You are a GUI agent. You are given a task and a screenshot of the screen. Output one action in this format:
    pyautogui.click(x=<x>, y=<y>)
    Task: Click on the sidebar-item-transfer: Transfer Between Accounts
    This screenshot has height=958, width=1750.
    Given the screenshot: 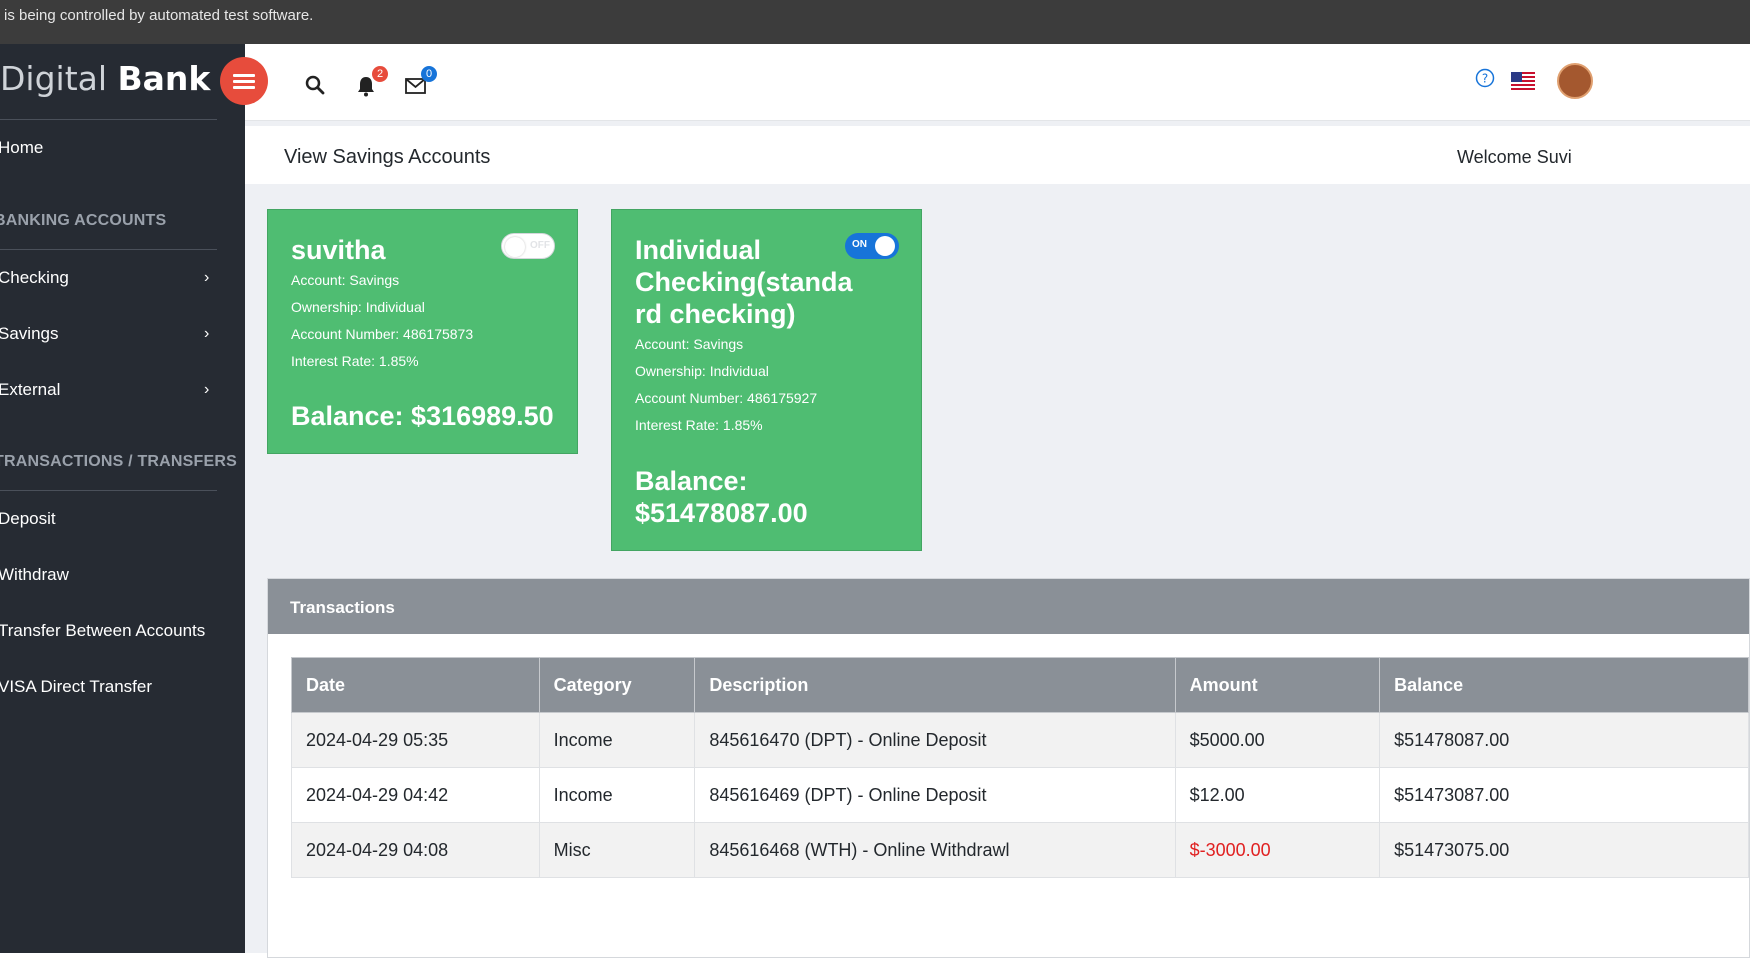 What is the action you would take?
    pyautogui.click(x=114, y=631)
    